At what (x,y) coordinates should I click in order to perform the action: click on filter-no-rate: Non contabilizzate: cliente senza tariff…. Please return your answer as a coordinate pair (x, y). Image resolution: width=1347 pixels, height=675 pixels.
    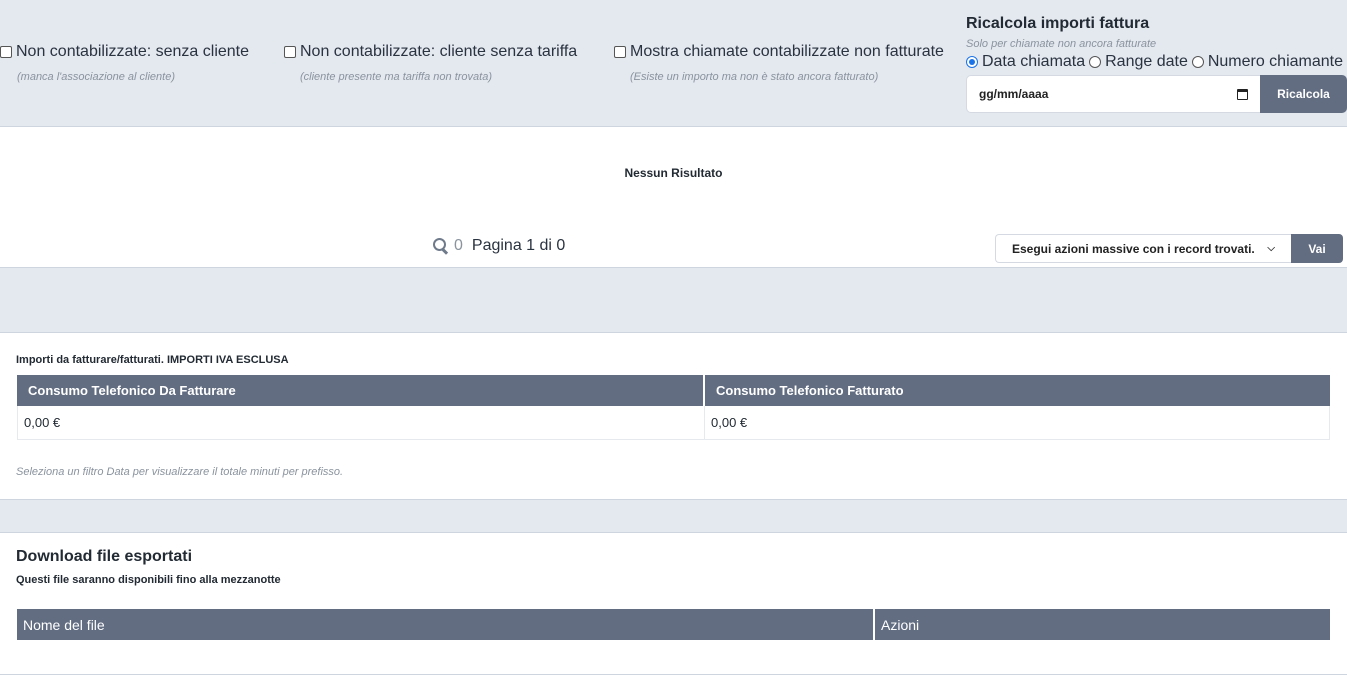
    Looking at the image, I should click on (430, 63).